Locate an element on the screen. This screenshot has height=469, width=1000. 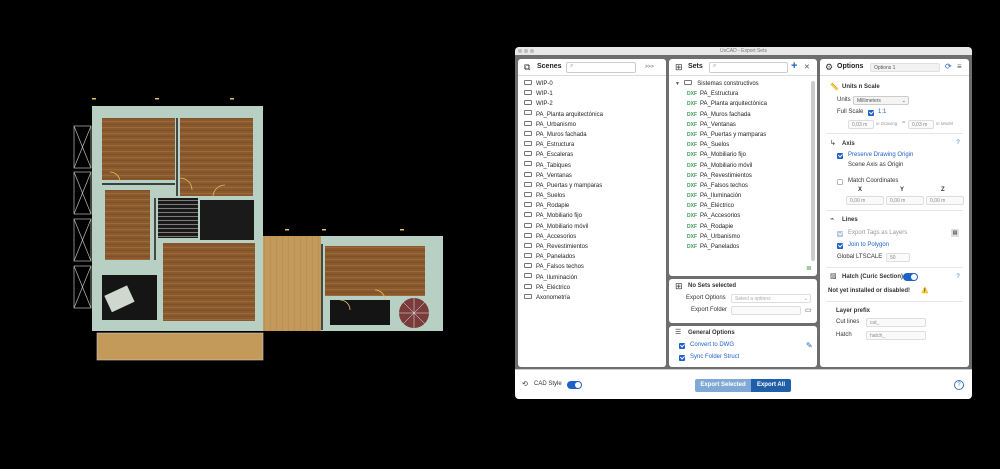
scene-item: PA_Muros fachada is located at coordinates (595, 135).